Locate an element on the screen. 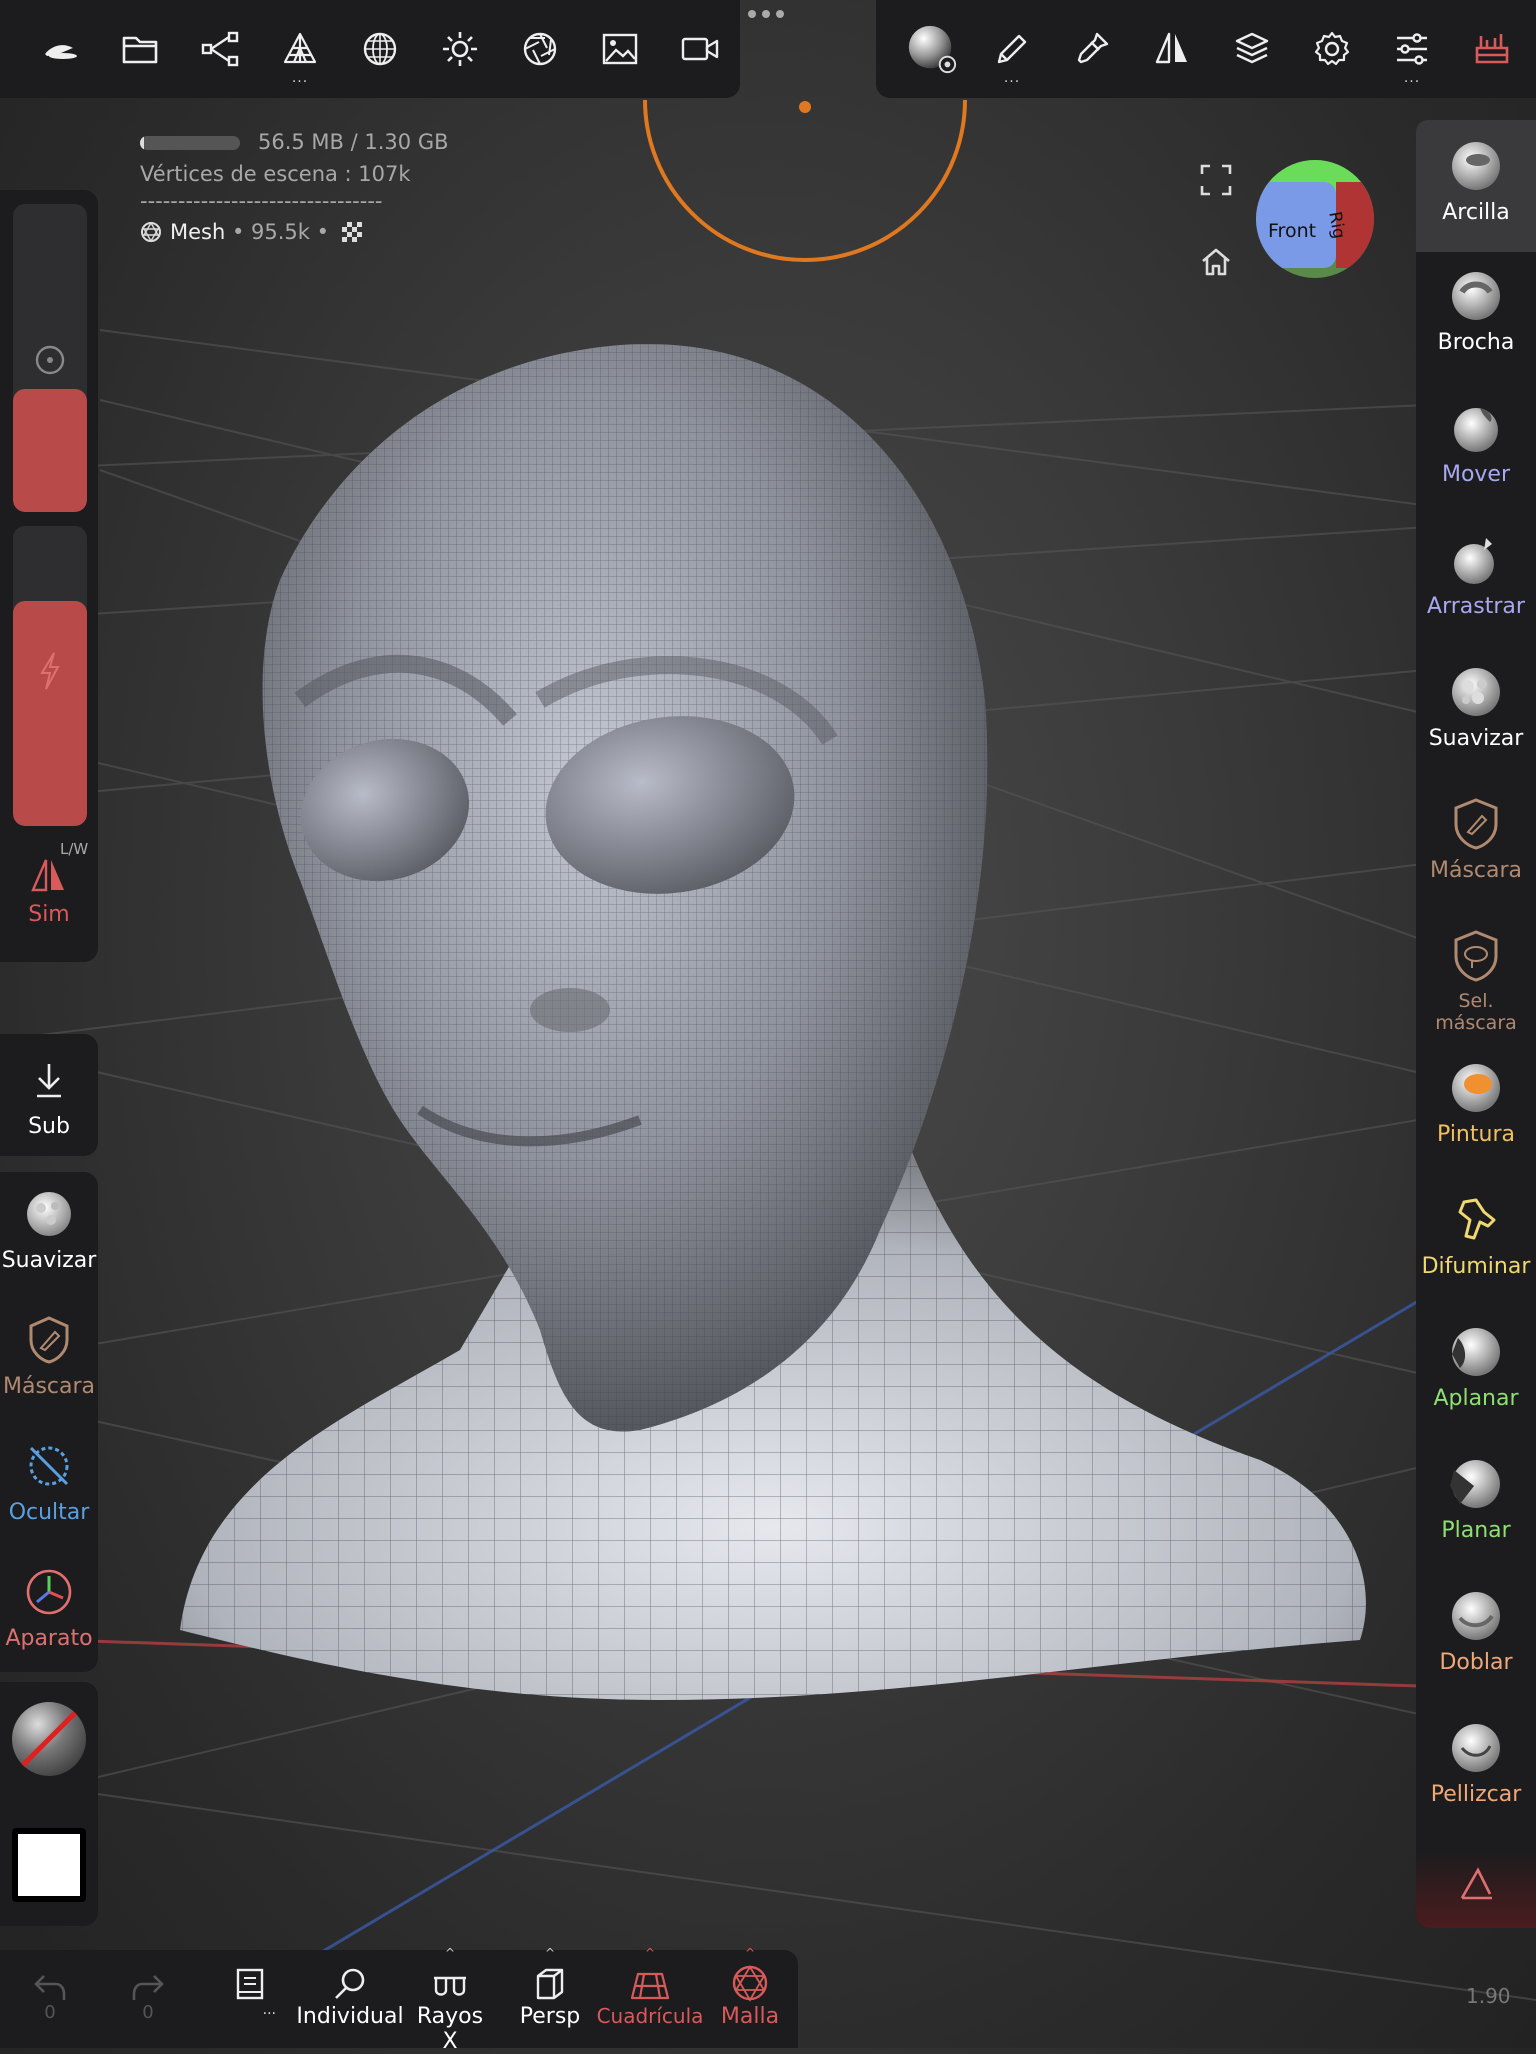 This screenshot has height=2054, width=1536. material-sphere-icon is located at coordinates (932, 49).